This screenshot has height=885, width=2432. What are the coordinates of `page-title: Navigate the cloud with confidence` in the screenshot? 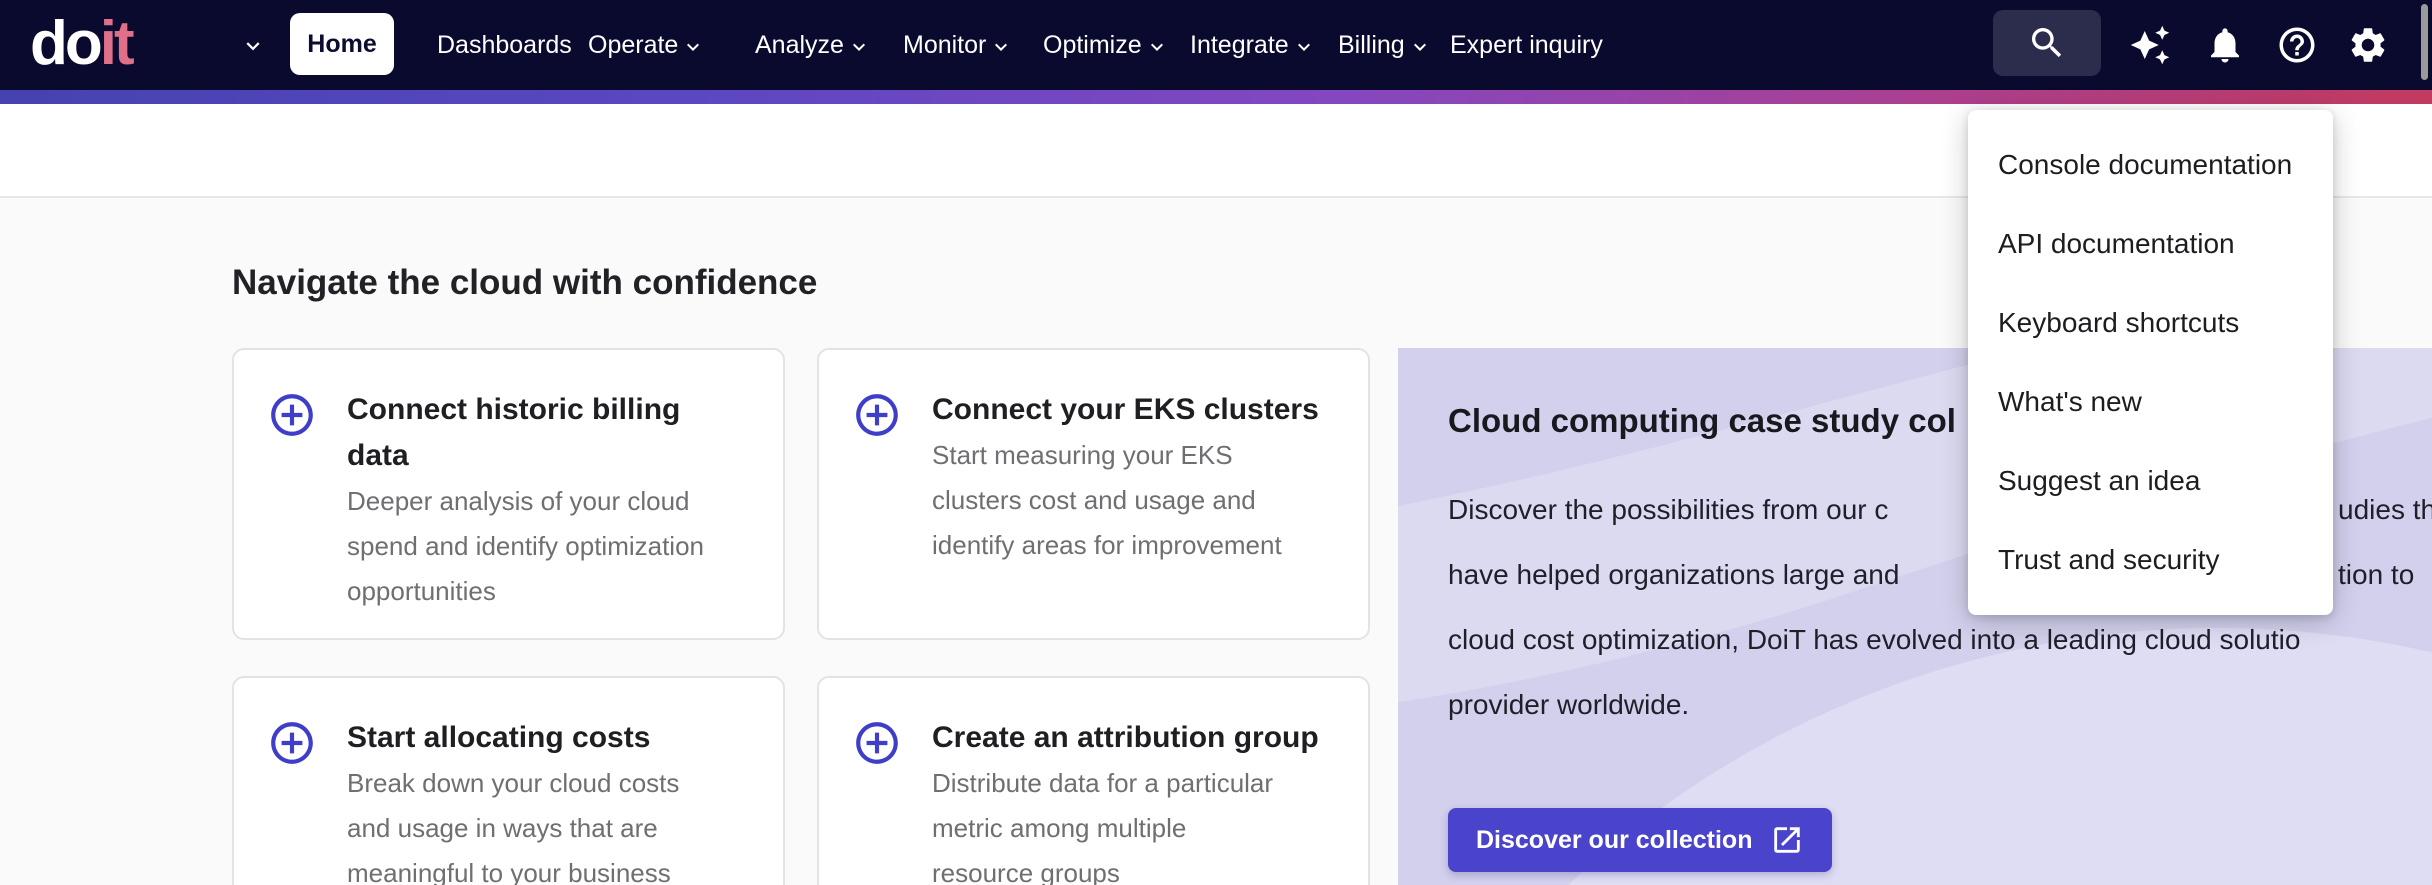 It's located at (525, 282).